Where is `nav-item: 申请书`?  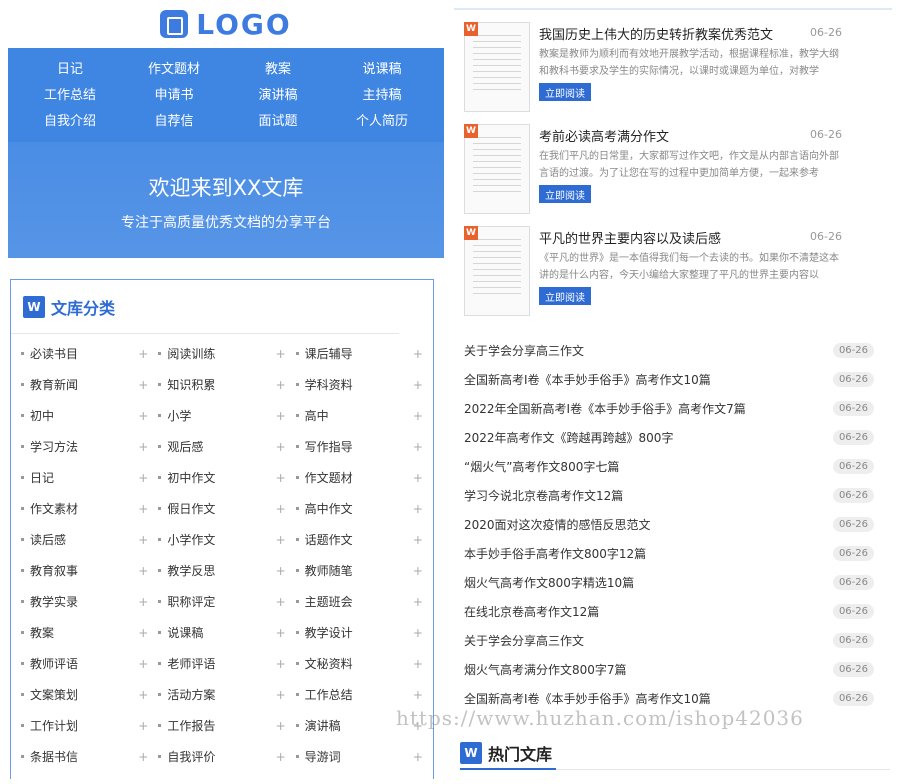
nav-item: 申请书 is located at coordinates (174, 96).